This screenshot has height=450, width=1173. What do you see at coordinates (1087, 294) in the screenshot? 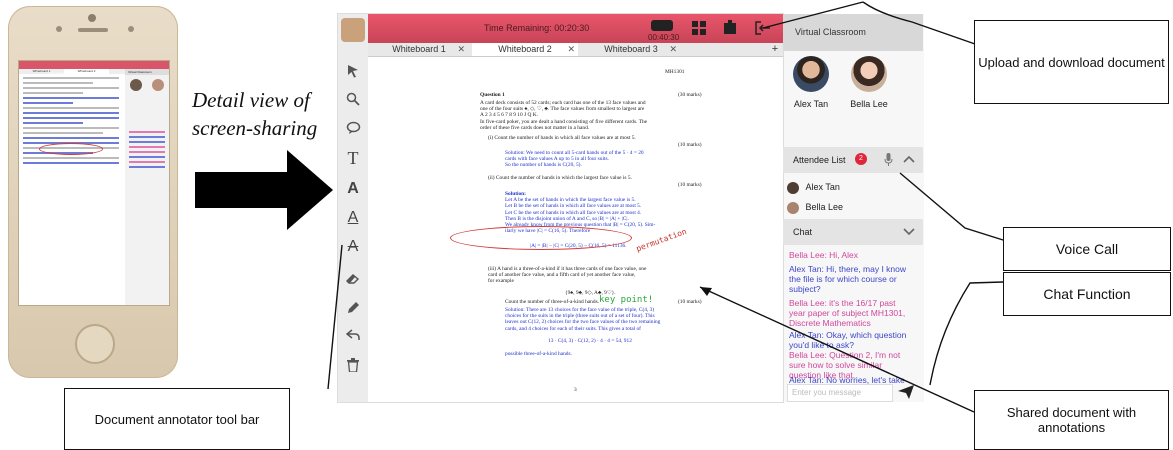
I see `callout-chat-function: Chat Function` at bounding box center [1087, 294].